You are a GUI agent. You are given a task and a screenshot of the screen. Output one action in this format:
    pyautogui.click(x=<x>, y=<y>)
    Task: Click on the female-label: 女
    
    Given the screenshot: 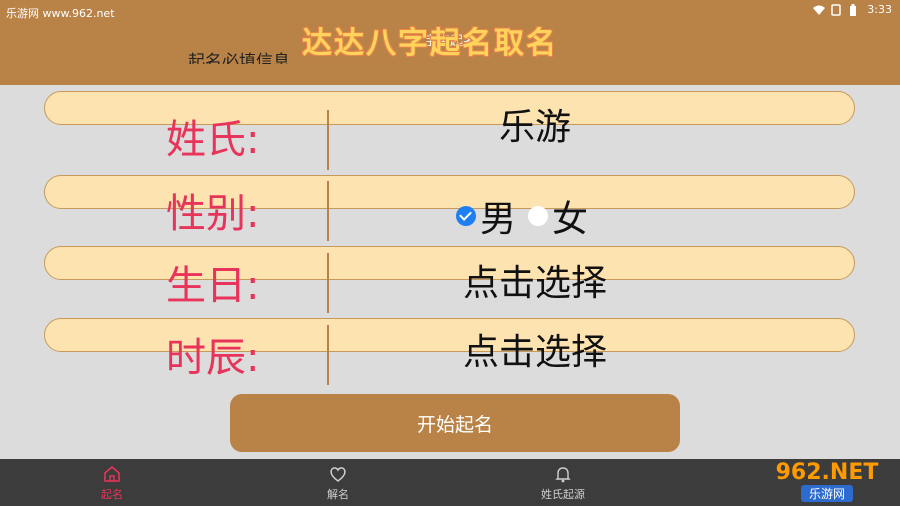 What is the action you would take?
    pyautogui.click(x=570, y=216)
    